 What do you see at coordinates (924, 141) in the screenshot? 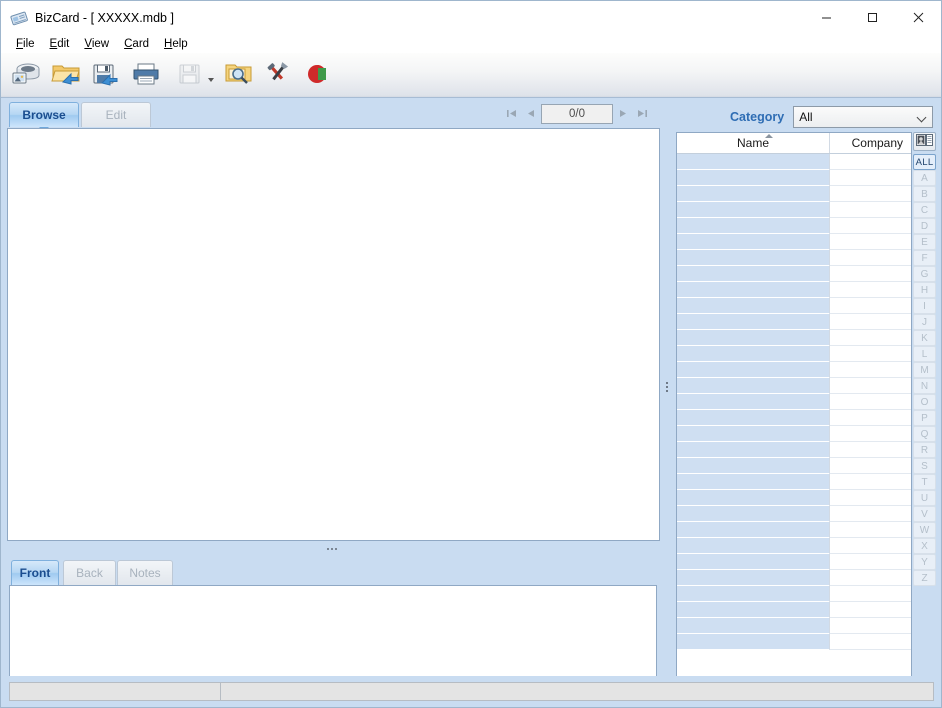
I see `card-image-toggle-button` at bounding box center [924, 141].